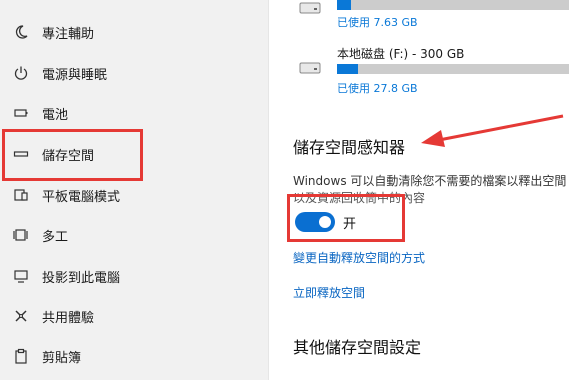 The image size is (570, 380). Describe the element at coordinates (401, 54) in the screenshot. I see `drive-title: 本地磁盘 (F:) - 300 GB` at that location.